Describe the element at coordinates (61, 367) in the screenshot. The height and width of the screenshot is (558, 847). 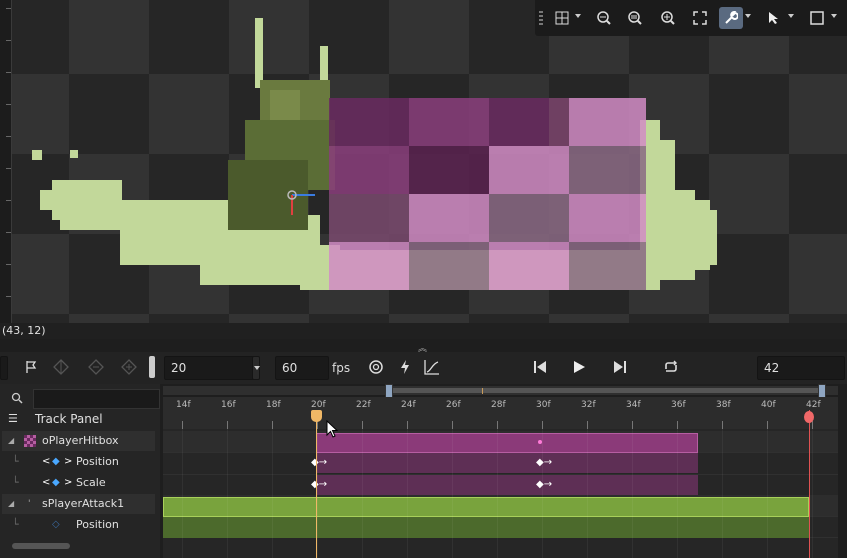
I see `diamond-split-icon` at that location.